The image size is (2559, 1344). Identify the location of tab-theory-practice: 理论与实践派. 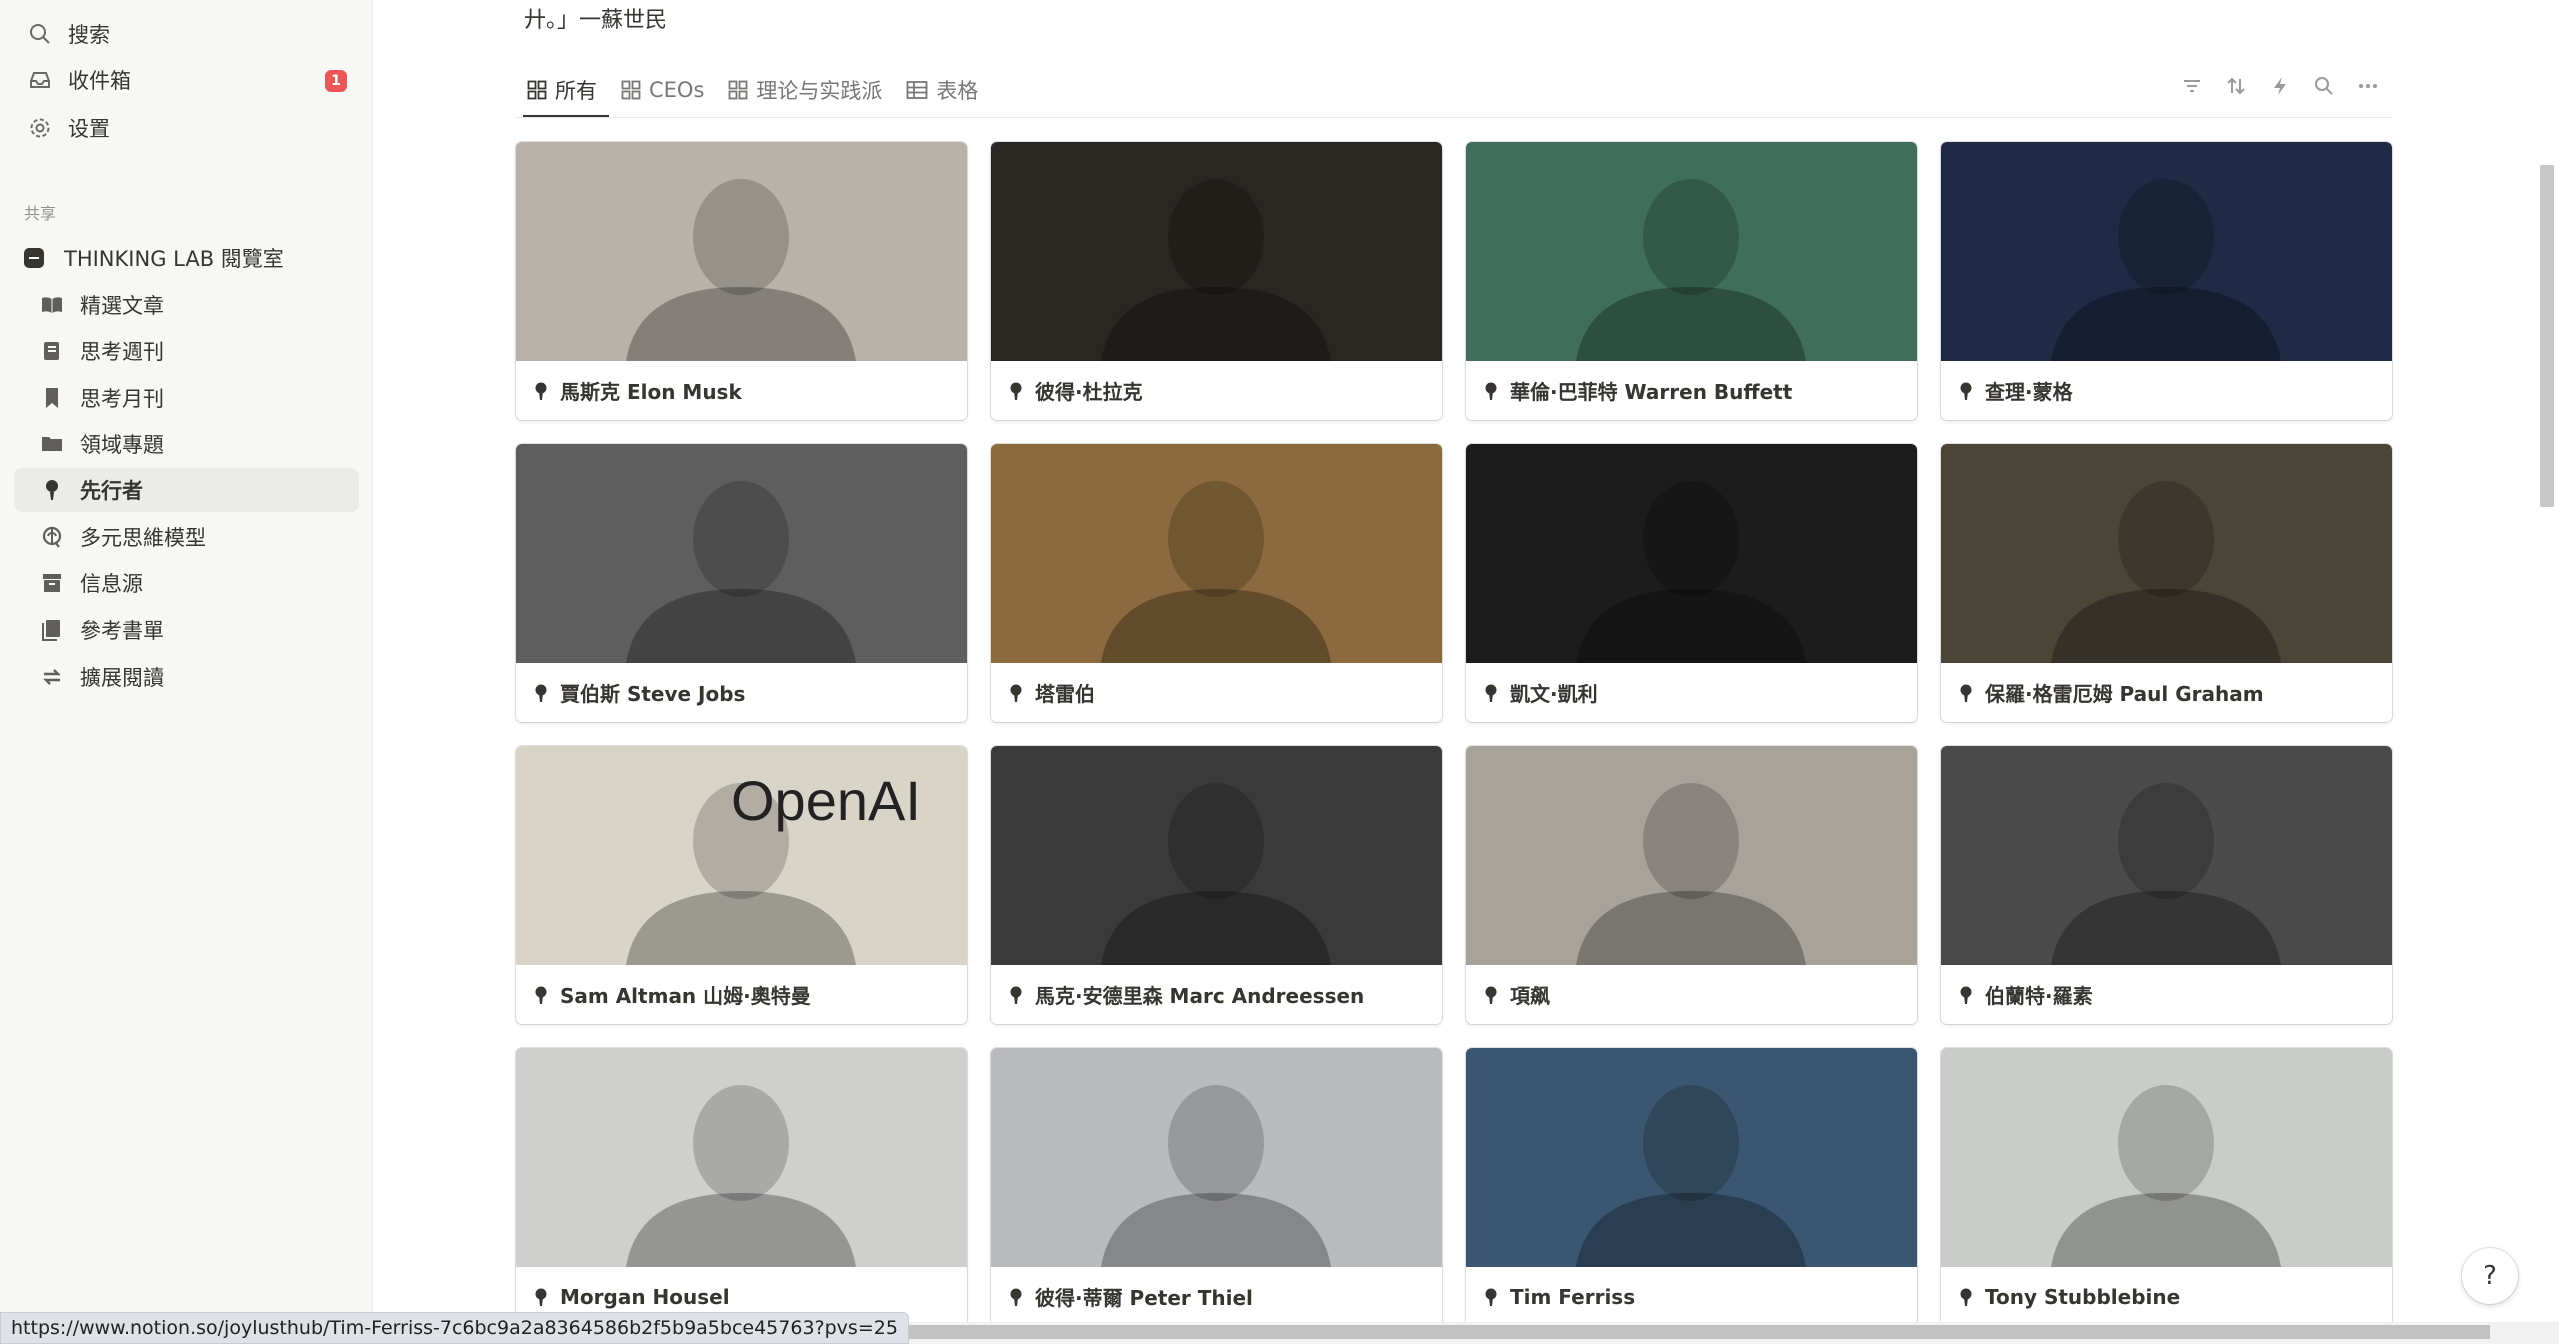
(805, 90).